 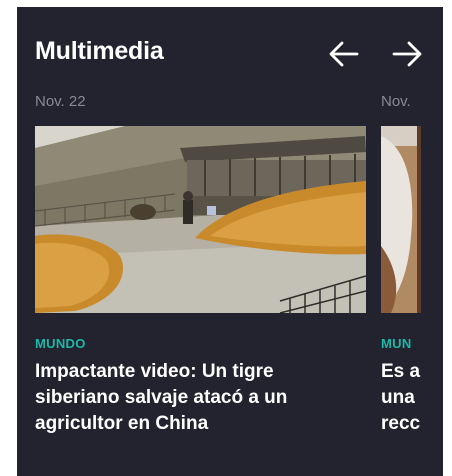 I want to click on previous-arrow-button, so click(x=344, y=54).